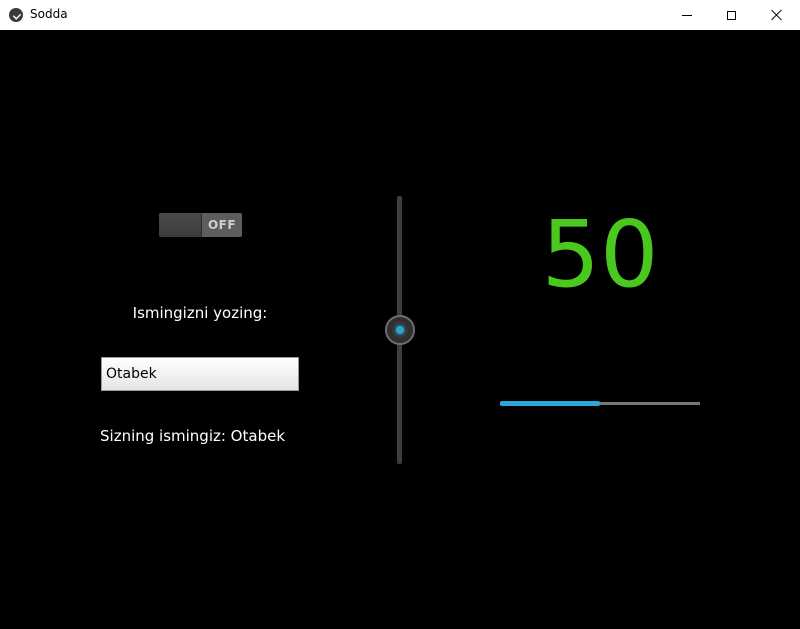 The image size is (800, 629). Describe the element at coordinates (180, 225) in the screenshot. I see `toggle-knob` at that location.